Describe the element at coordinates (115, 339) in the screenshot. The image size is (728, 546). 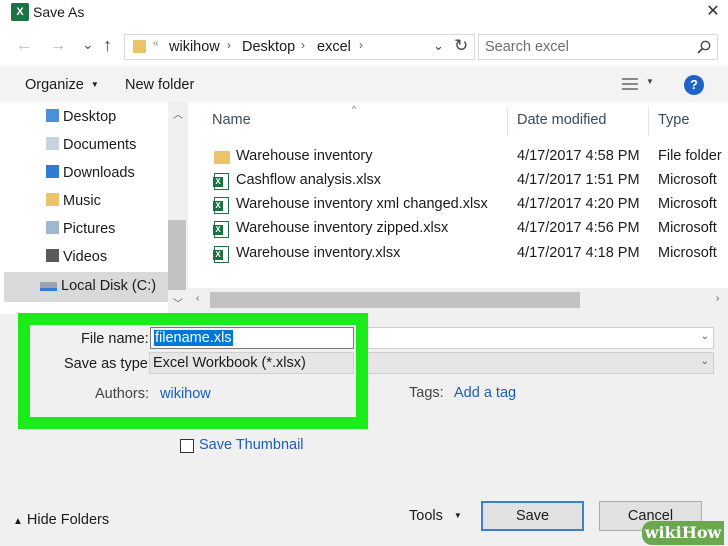
I see `file-name-label: File name:` at that location.